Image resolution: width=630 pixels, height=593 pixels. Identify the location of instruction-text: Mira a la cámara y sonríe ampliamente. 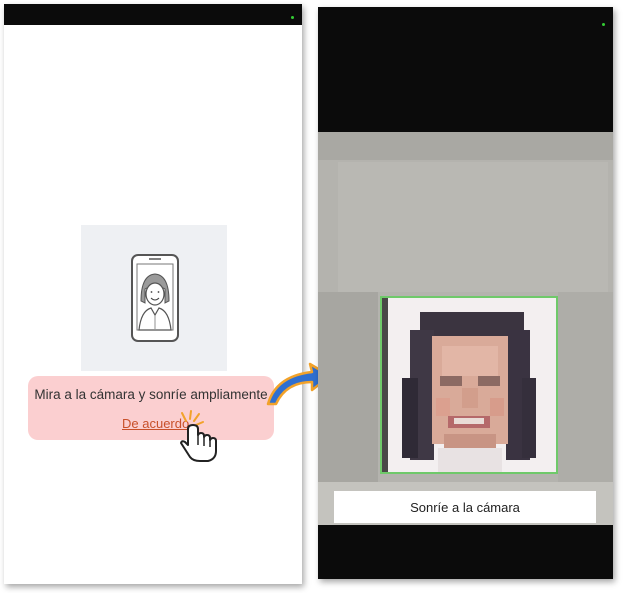
(151, 394).